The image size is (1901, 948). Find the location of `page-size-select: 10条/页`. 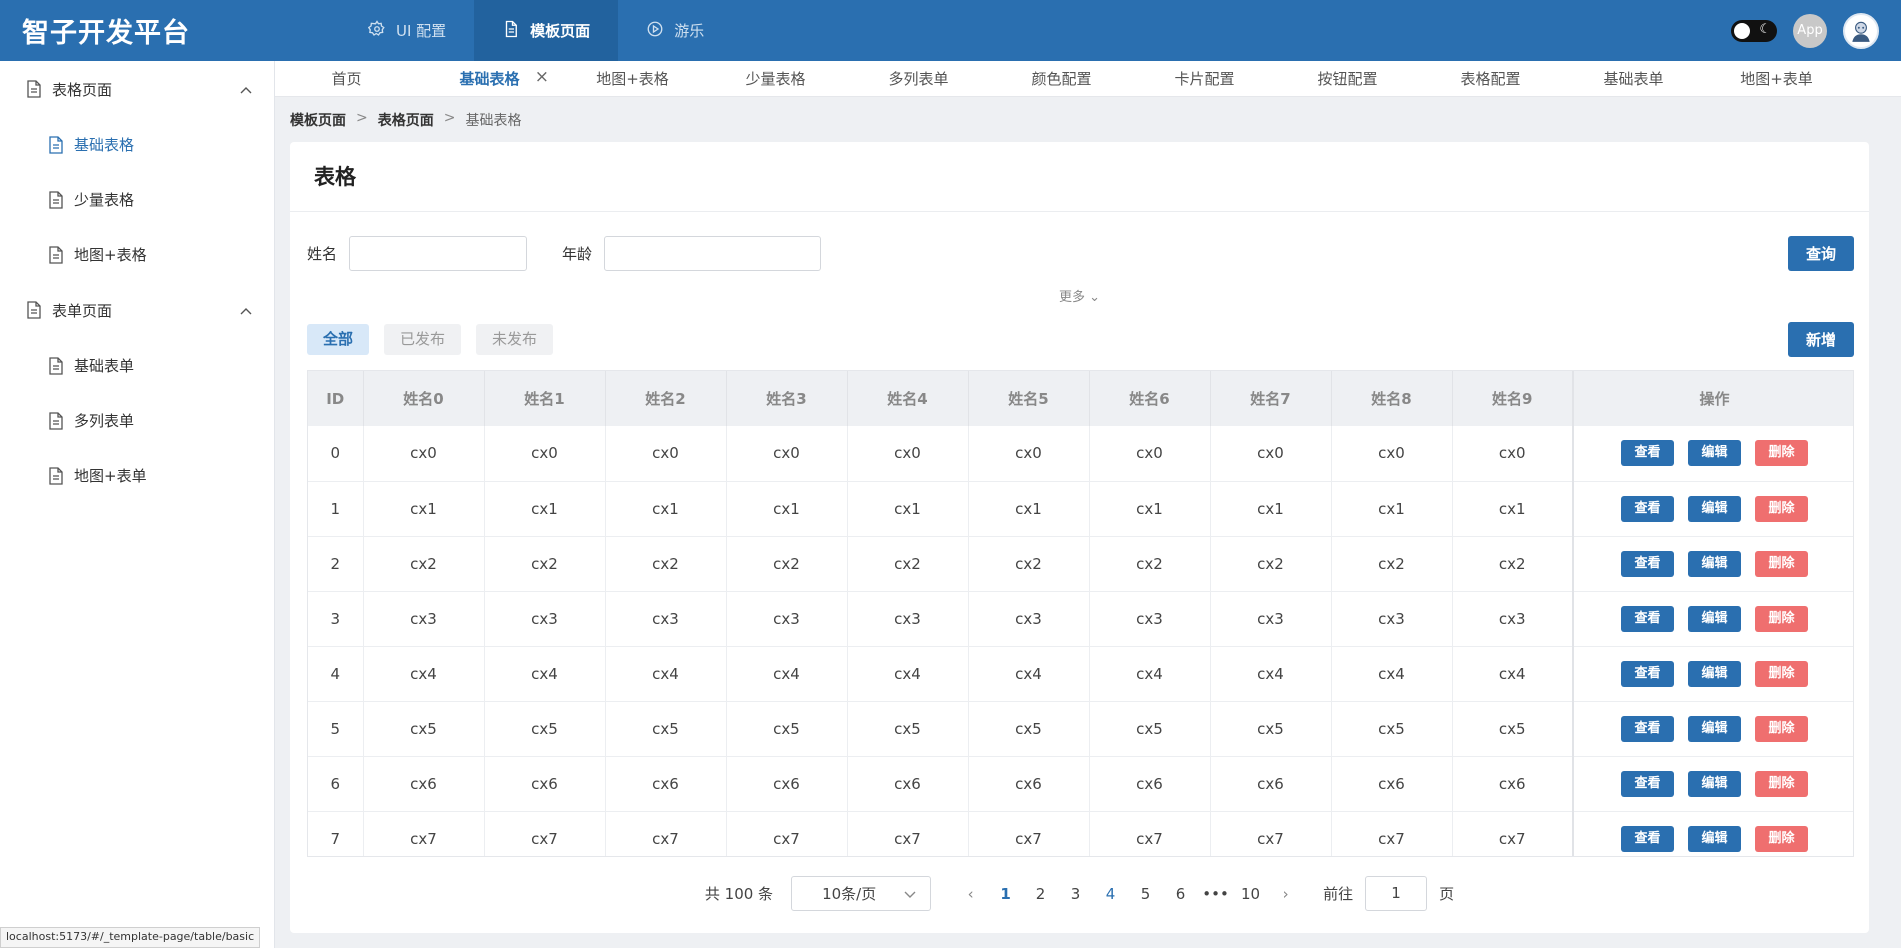

page-size-select: 10条/页 is located at coordinates (861, 893).